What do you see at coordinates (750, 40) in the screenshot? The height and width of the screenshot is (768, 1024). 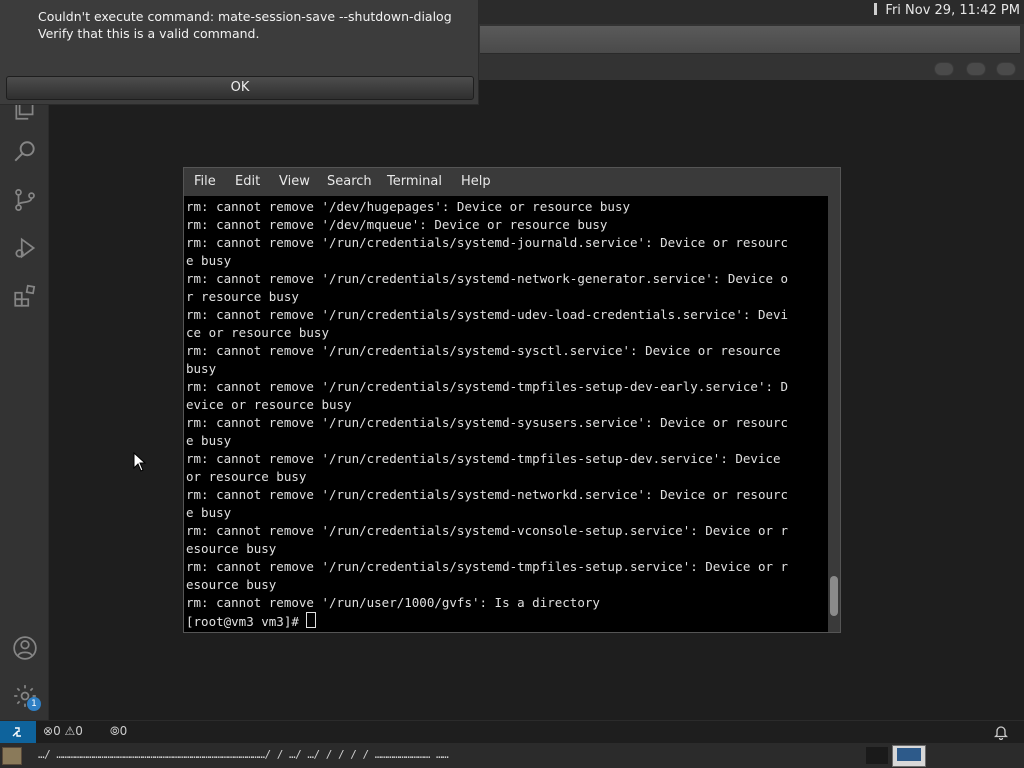 I see `titlebar-strip` at bounding box center [750, 40].